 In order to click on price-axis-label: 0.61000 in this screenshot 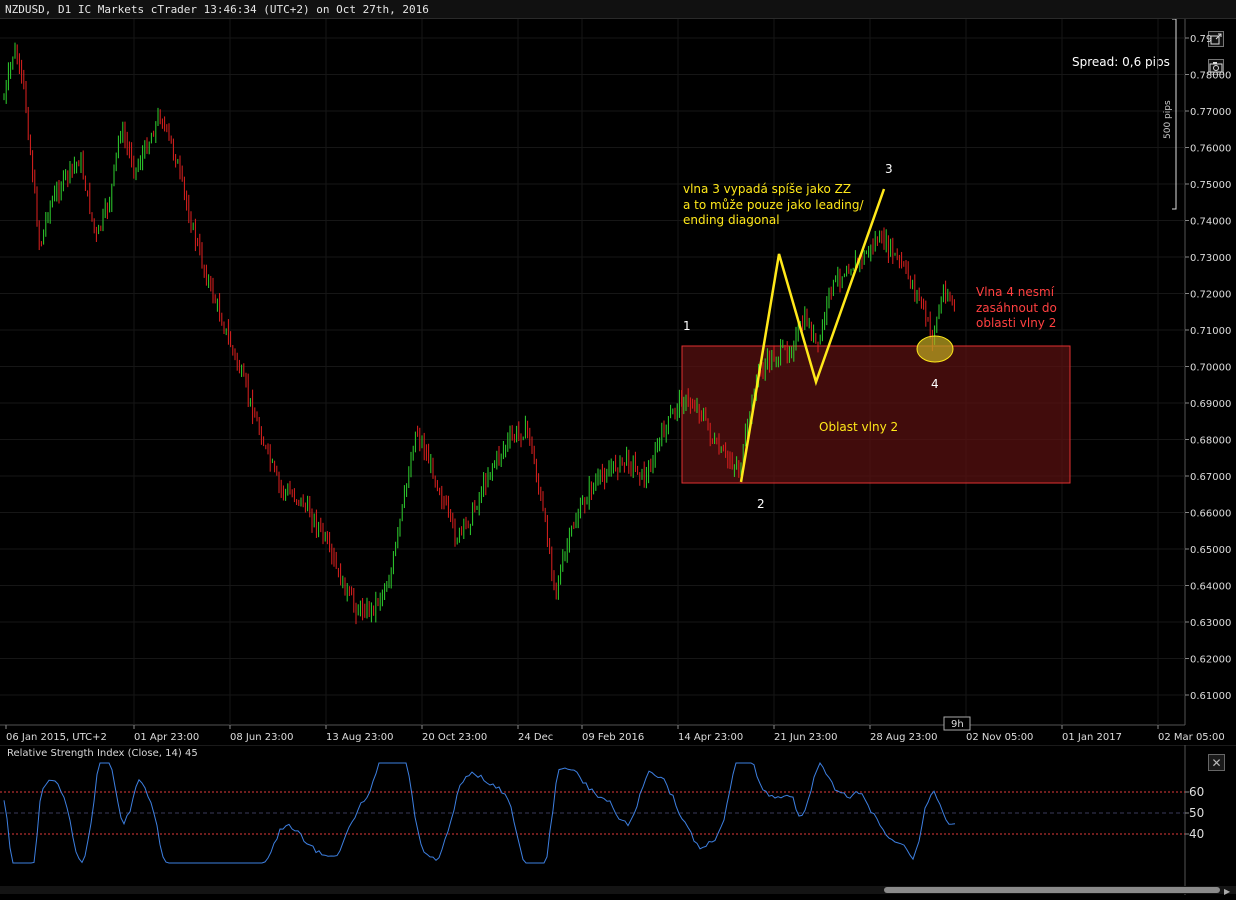, I will do `click(1210, 696)`.